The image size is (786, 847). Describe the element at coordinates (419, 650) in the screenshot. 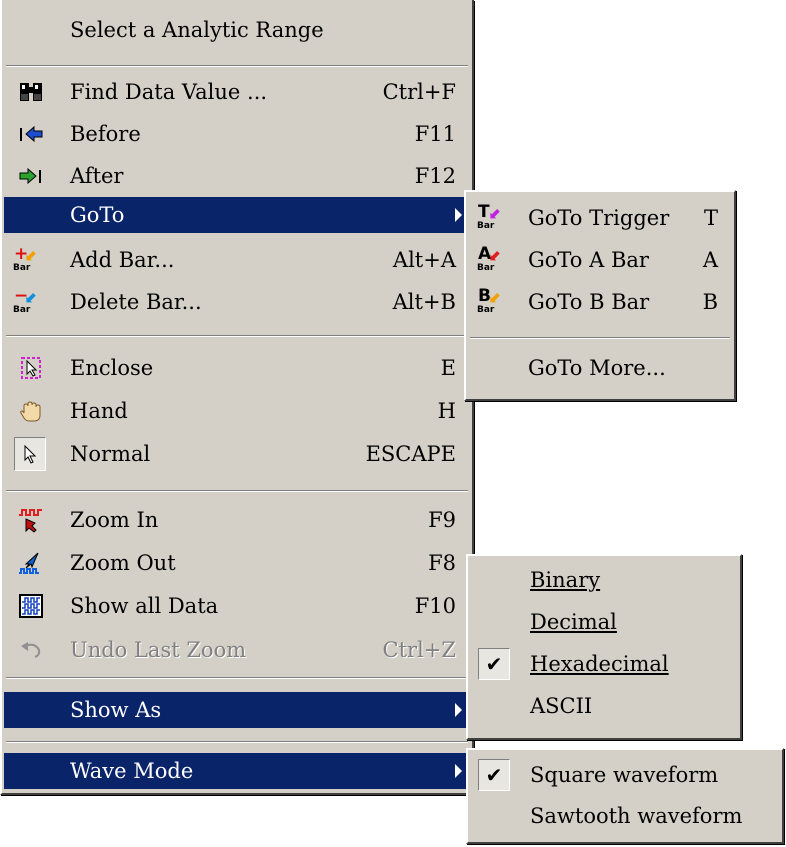

I see `menu-shortcut: Ctrl+Z` at that location.